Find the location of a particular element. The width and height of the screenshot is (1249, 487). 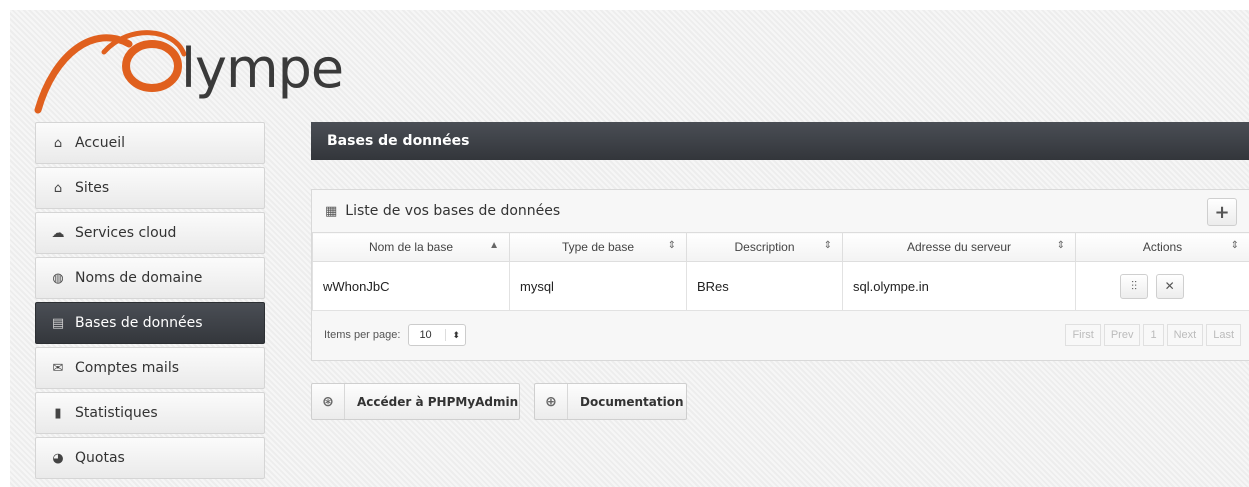

column-header-server: Adresse du serveur ⇕ is located at coordinates (959, 247).